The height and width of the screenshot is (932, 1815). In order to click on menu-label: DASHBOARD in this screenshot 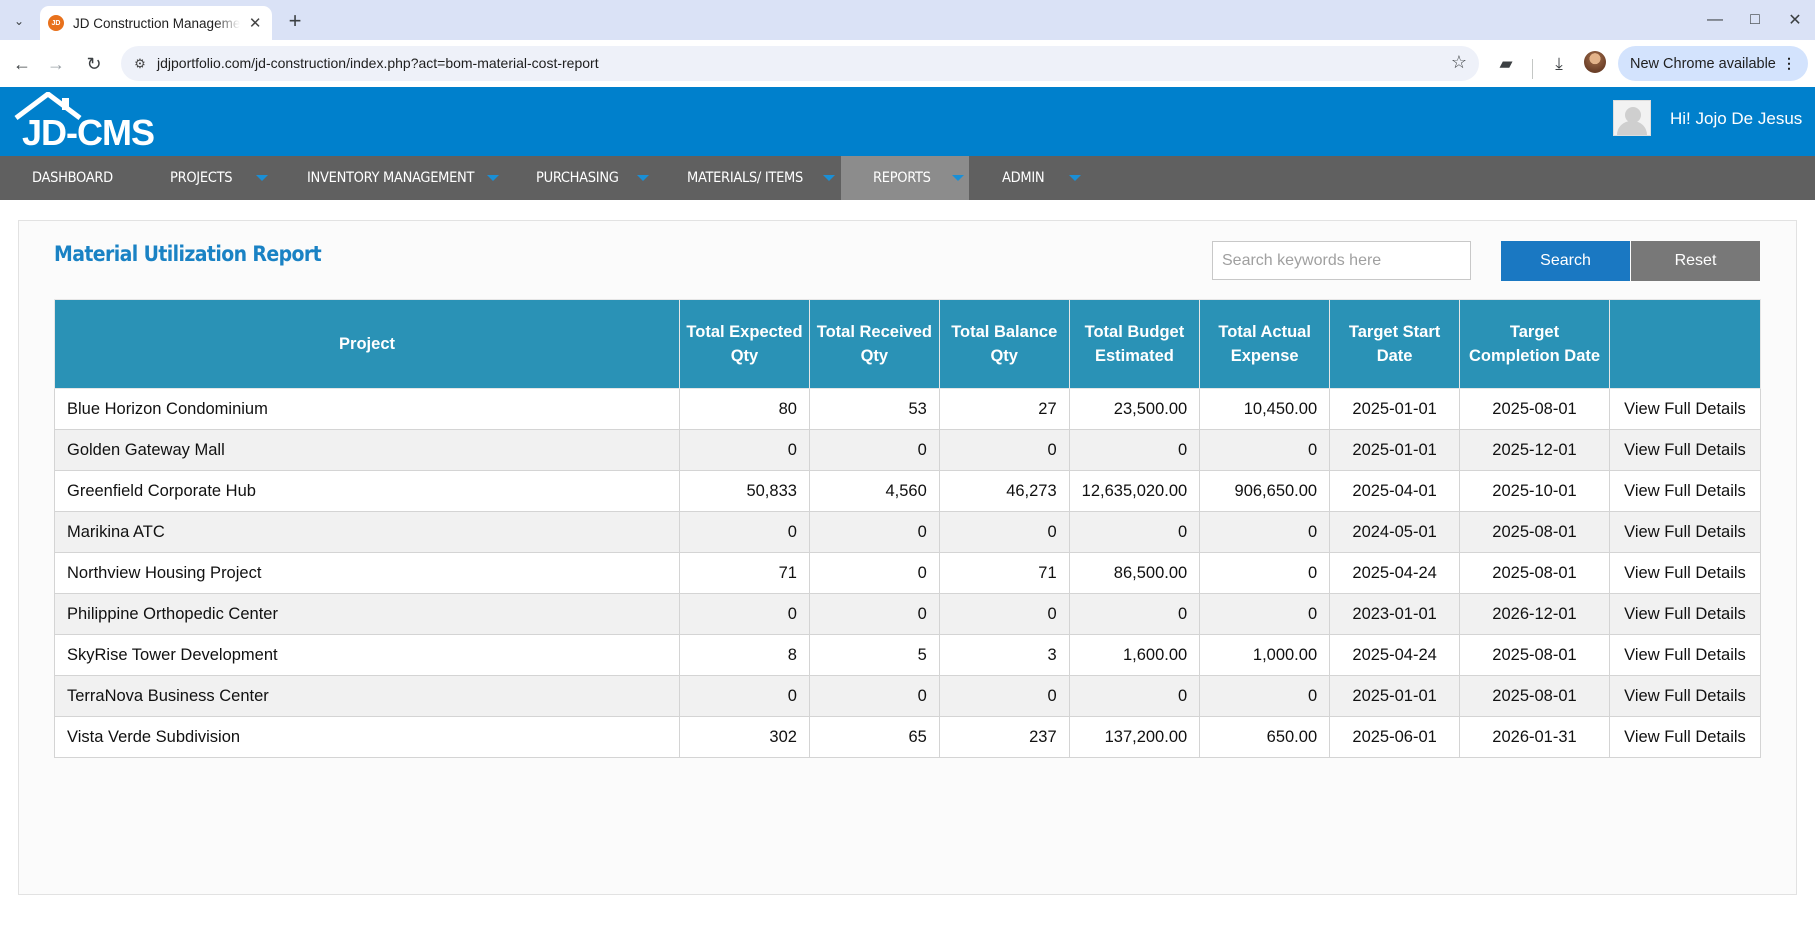, I will do `click(72, 178)`.